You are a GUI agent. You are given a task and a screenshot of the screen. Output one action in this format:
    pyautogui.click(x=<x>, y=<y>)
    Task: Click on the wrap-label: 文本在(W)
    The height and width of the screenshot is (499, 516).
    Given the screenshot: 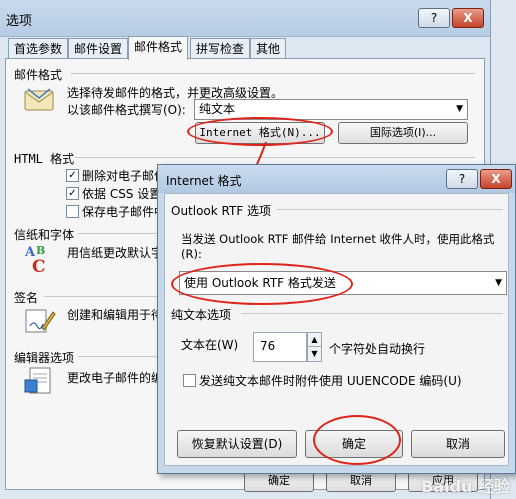 What is the action you would take?
    pyautogui.click(x=210, y=345)
    